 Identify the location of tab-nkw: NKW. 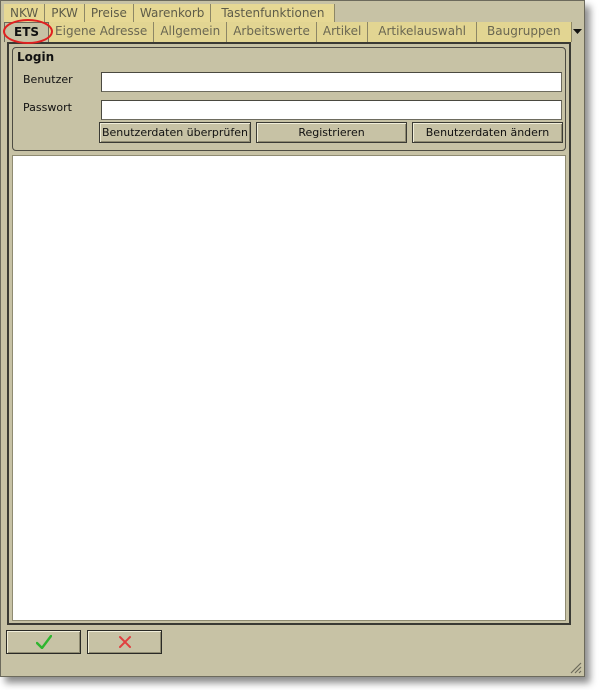
(25, 13).